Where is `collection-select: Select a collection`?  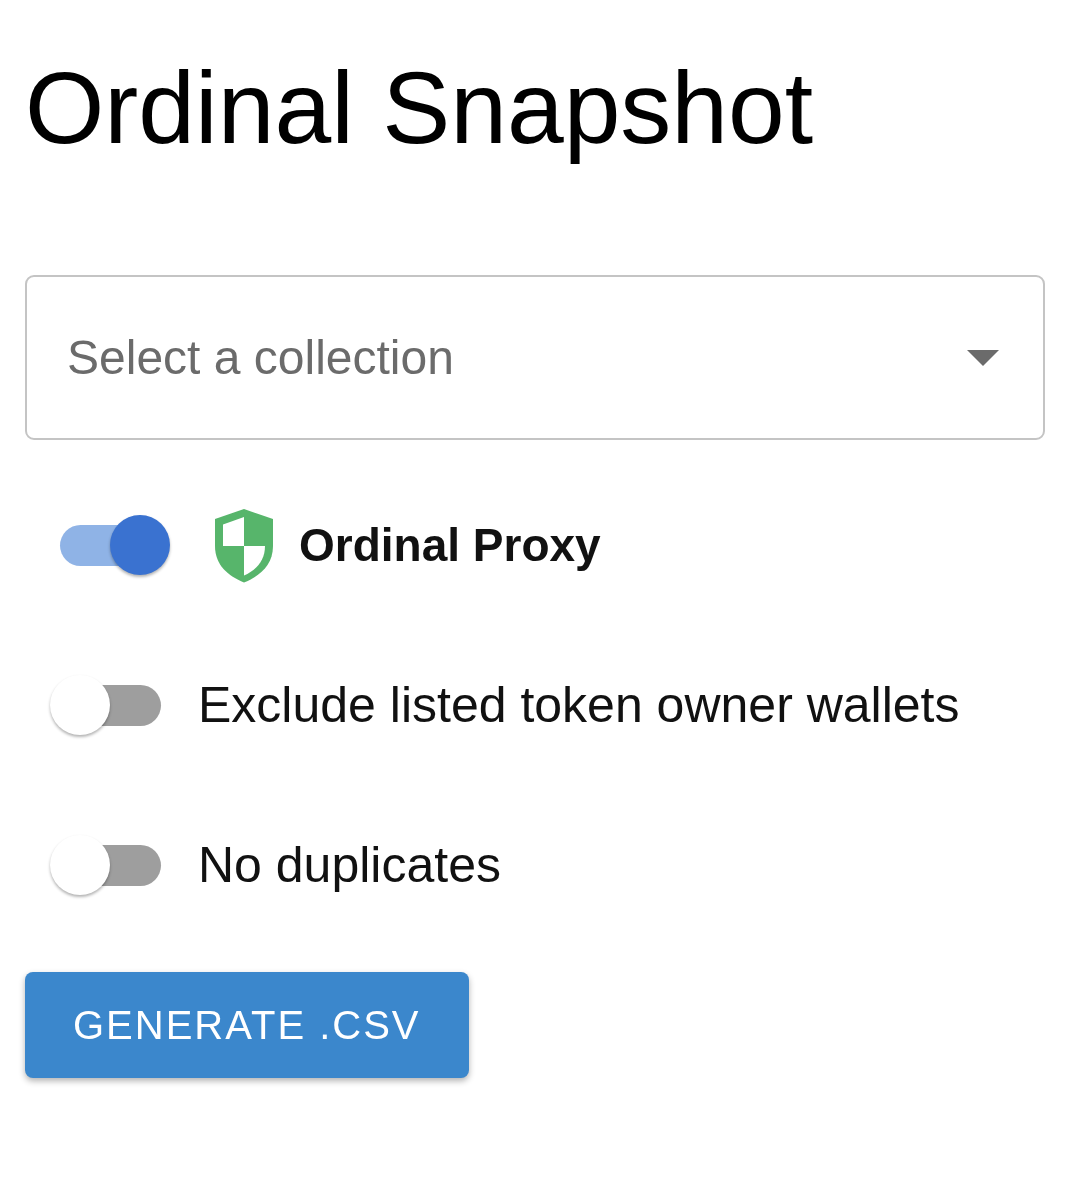
collection-select: Select a collection is located at coordinates (535, 358).